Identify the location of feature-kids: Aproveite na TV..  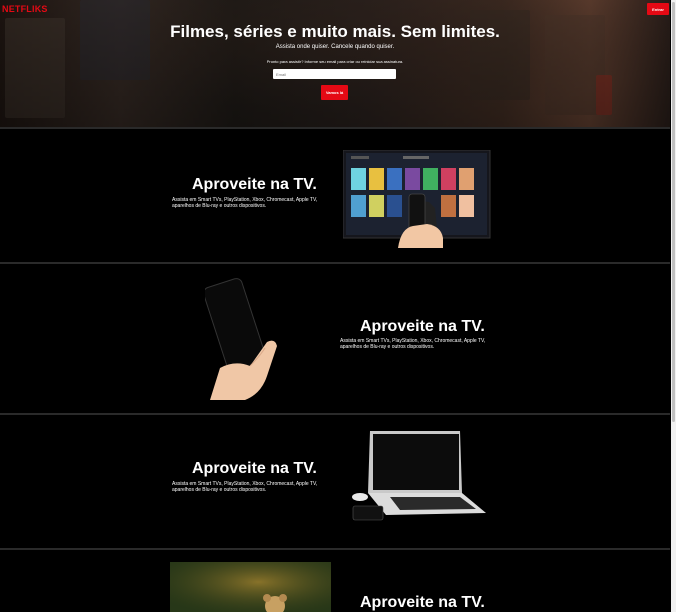
(335, 581).